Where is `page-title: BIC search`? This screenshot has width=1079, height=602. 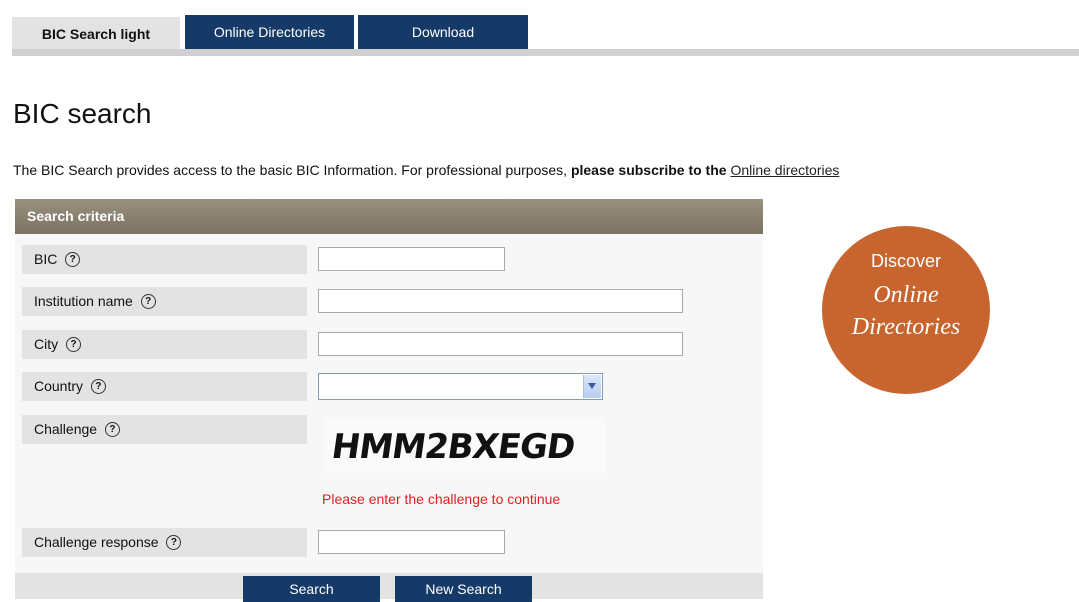 page-title: BIC search is located at coordinates (82, 113).